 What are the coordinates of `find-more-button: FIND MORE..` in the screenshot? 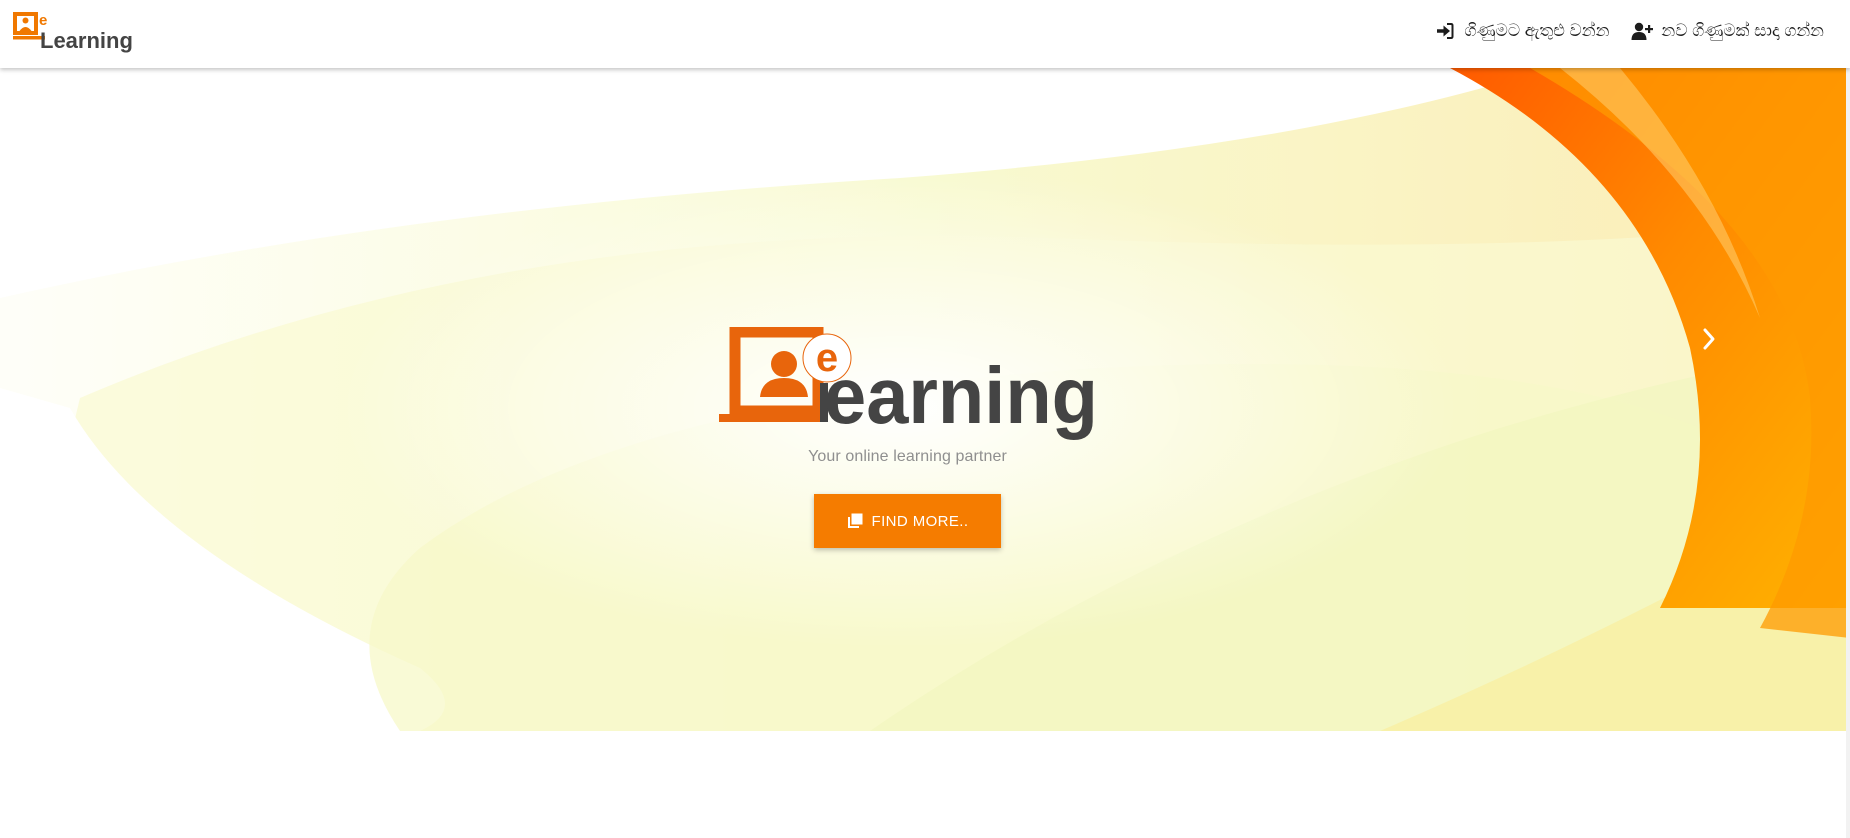 It's located at (907, 521).